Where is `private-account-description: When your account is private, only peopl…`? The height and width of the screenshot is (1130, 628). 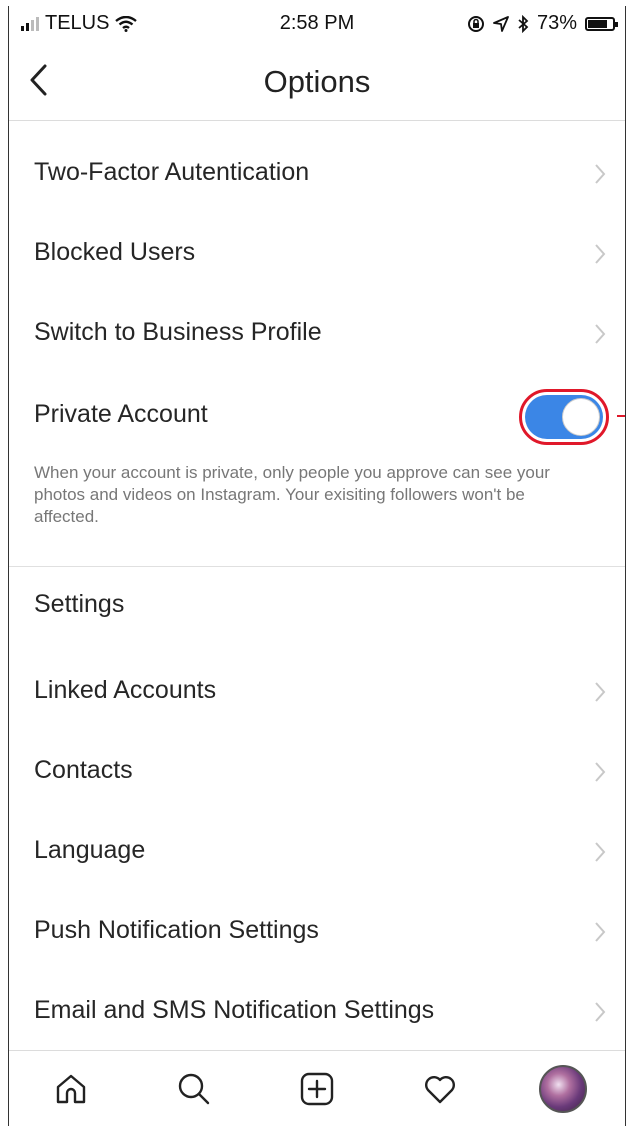
private-account-description: When your account is private, only peopl… is located at coordinates (292, 494).